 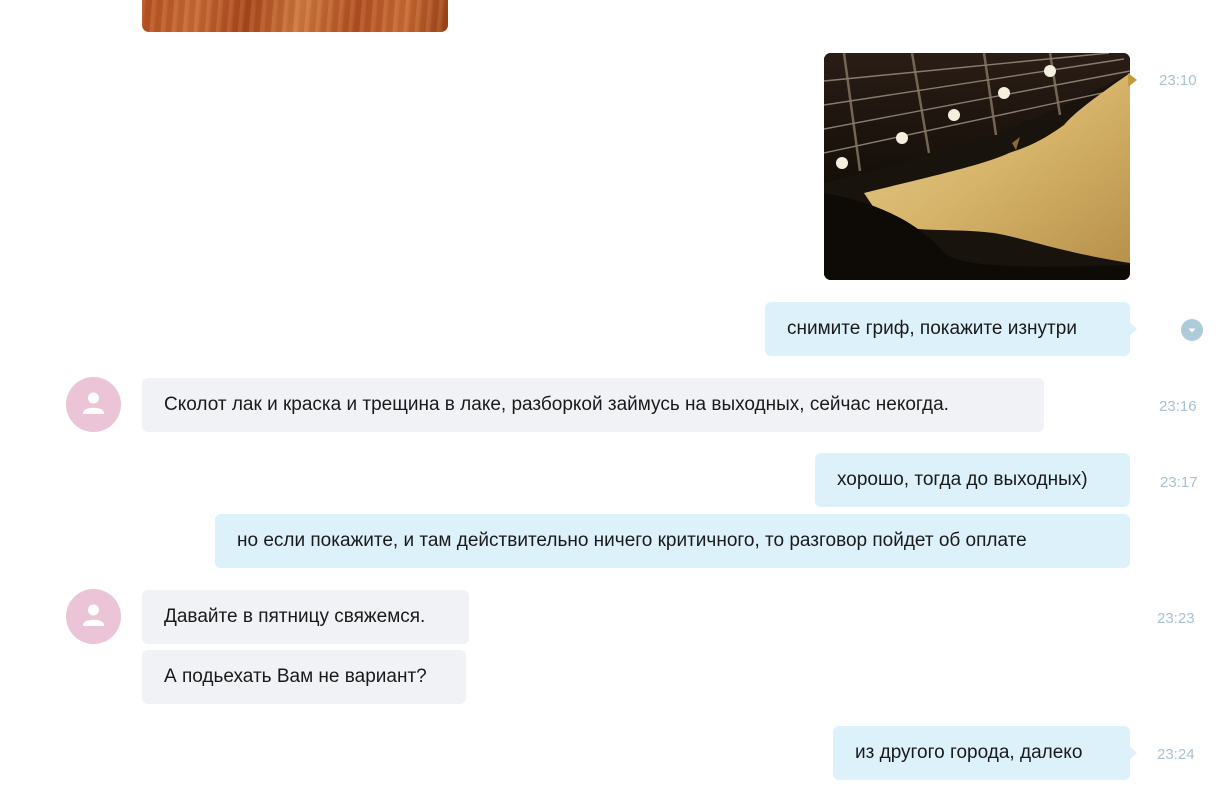 What do you see at coordinates (932, 328) in the screenshot?
I see `message-text: снимите гриф, покажите изнутри` at bounding box center [932, 328].